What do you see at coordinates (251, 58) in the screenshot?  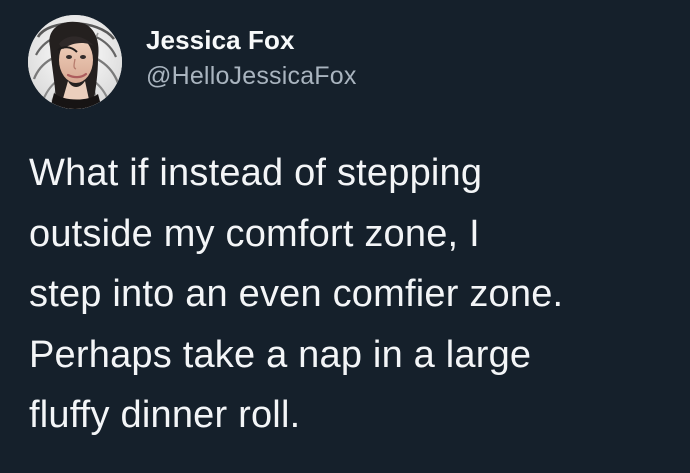 I see `user-info: Jessica Fox @HelloJessicaFox` at bounding box center [251, 58].